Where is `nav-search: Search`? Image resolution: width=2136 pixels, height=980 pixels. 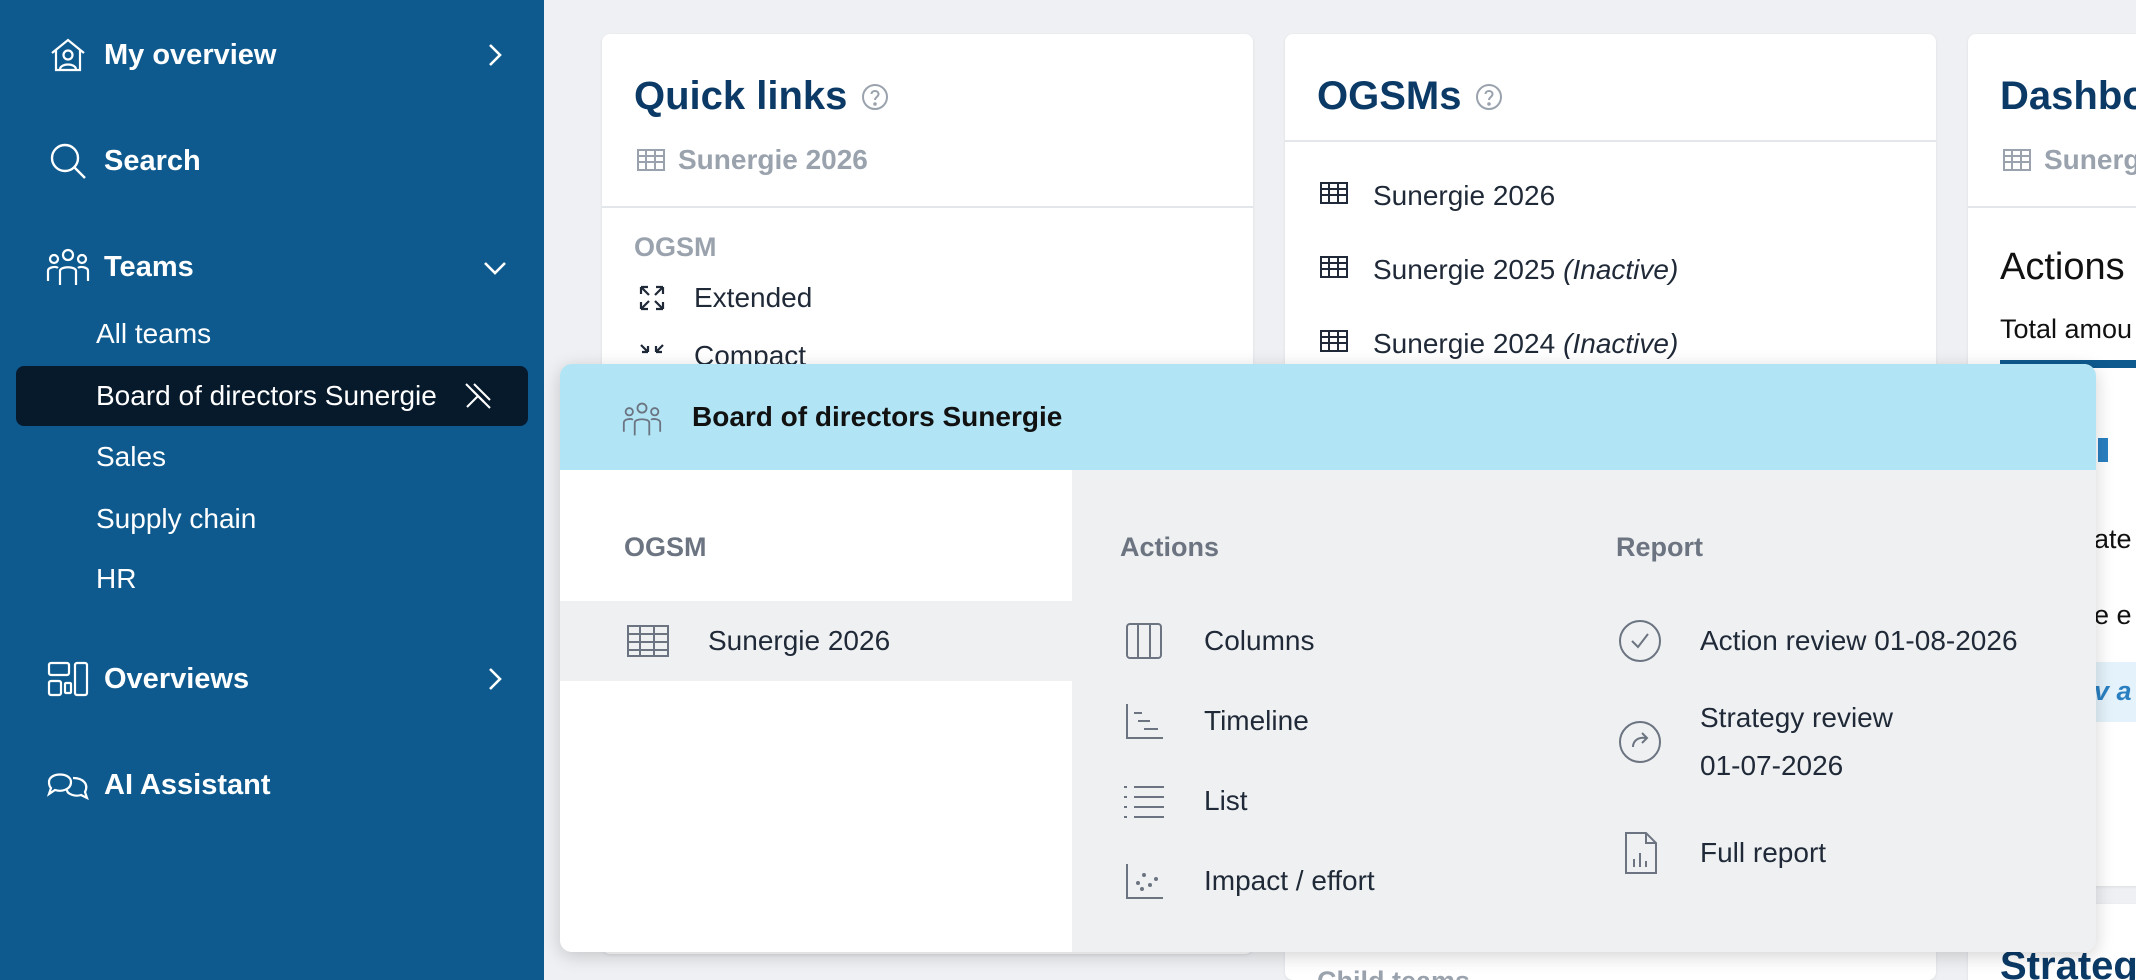 nav-search: Search is located at coordinates (122, 161).